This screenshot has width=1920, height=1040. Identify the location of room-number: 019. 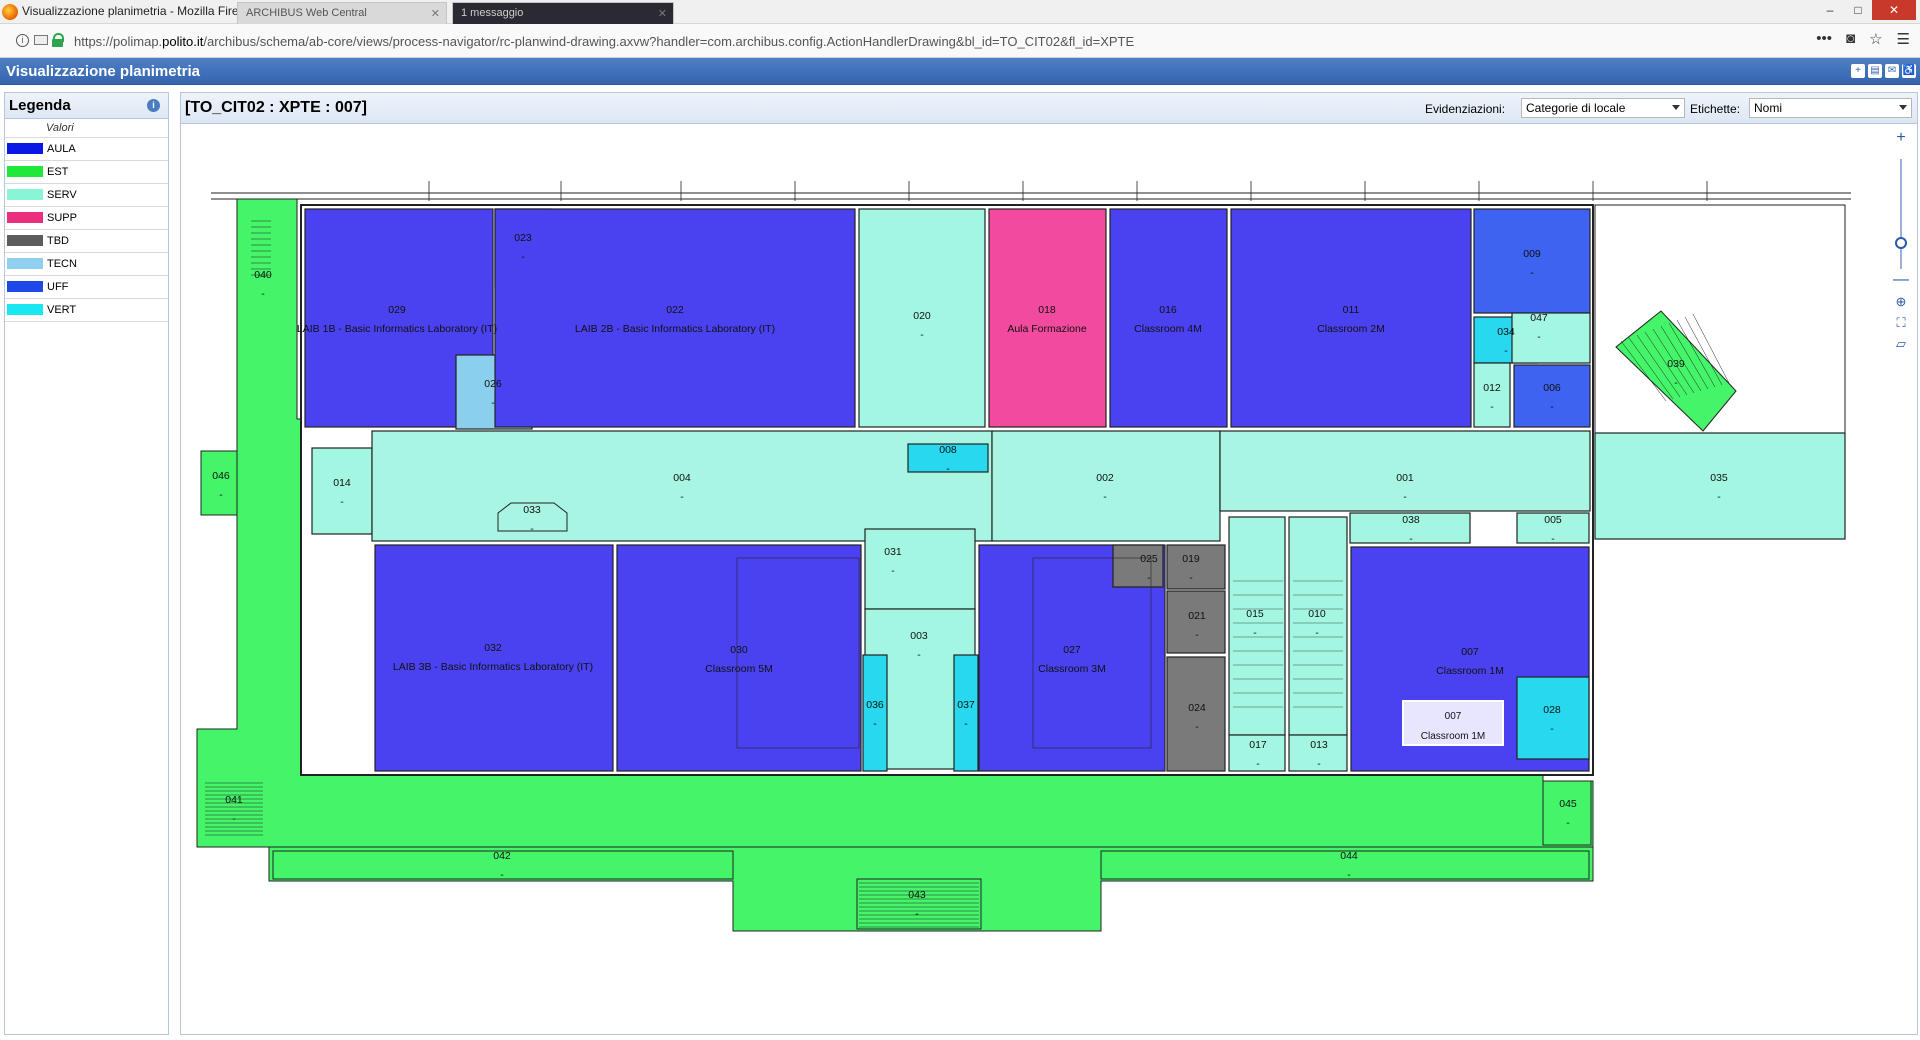
(1191, 559).